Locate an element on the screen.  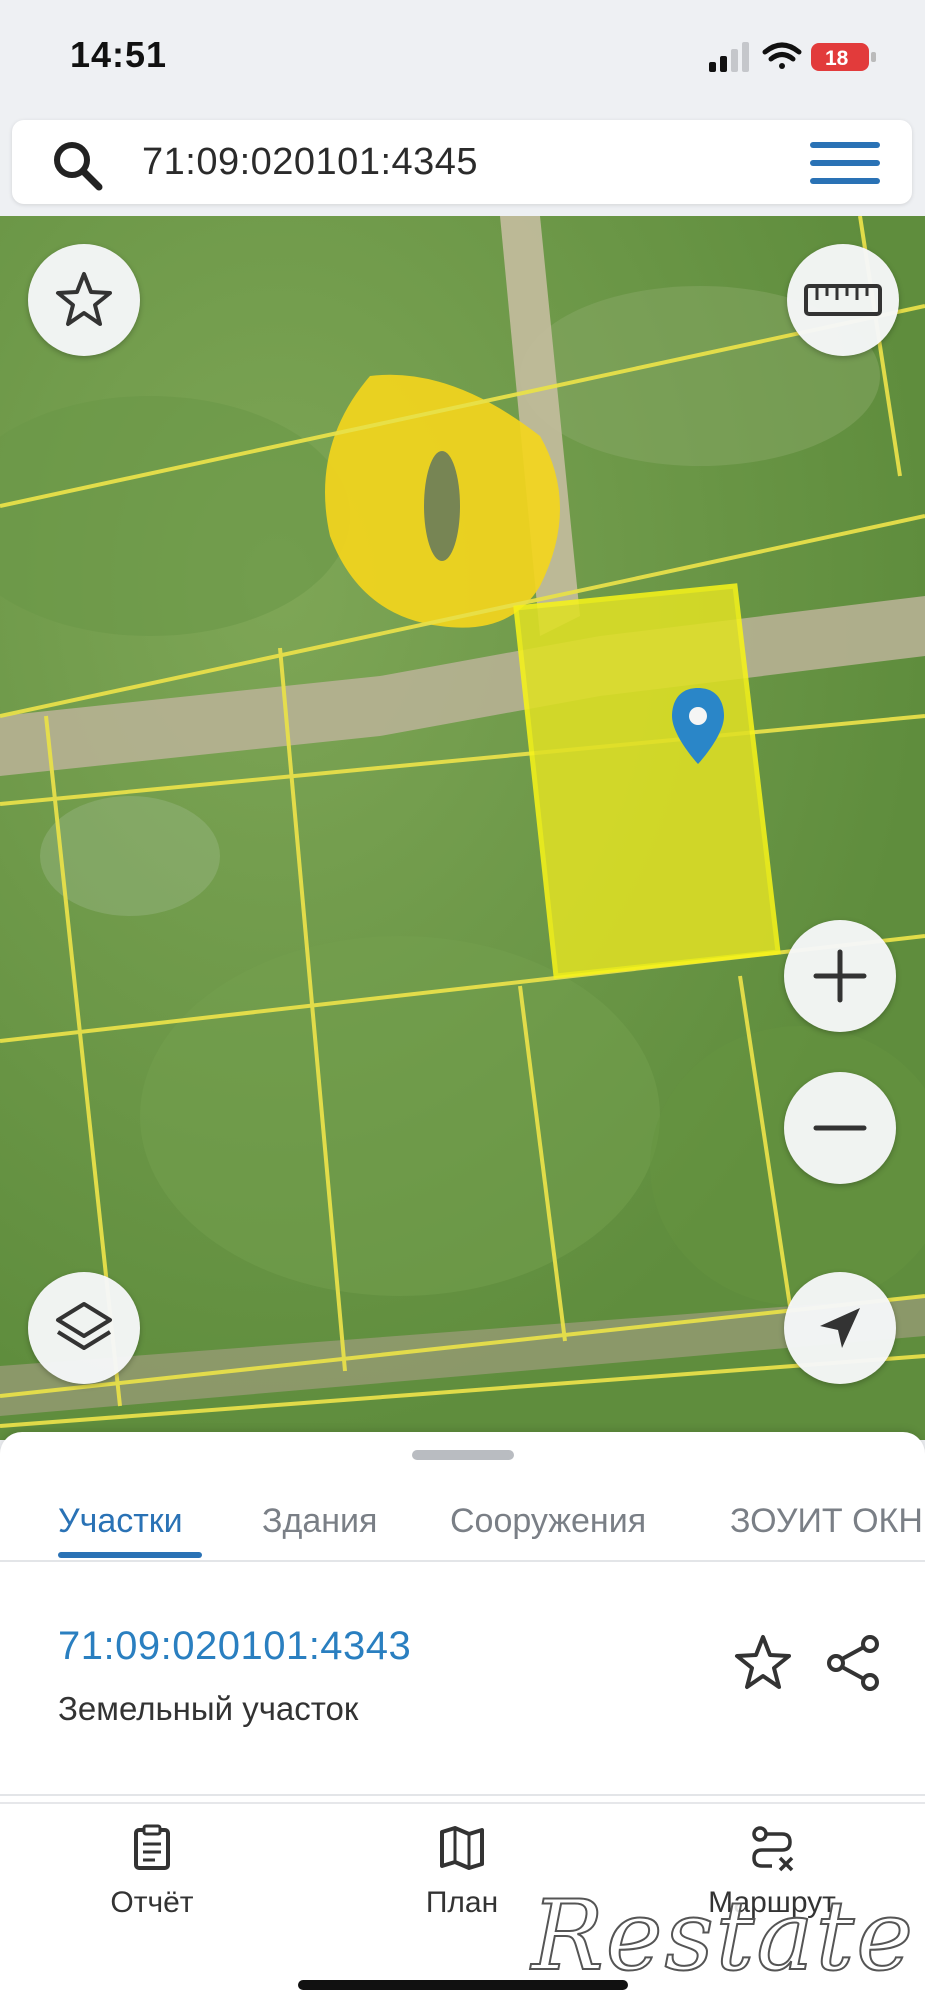
search-bar is located at coordinates (462, 162).